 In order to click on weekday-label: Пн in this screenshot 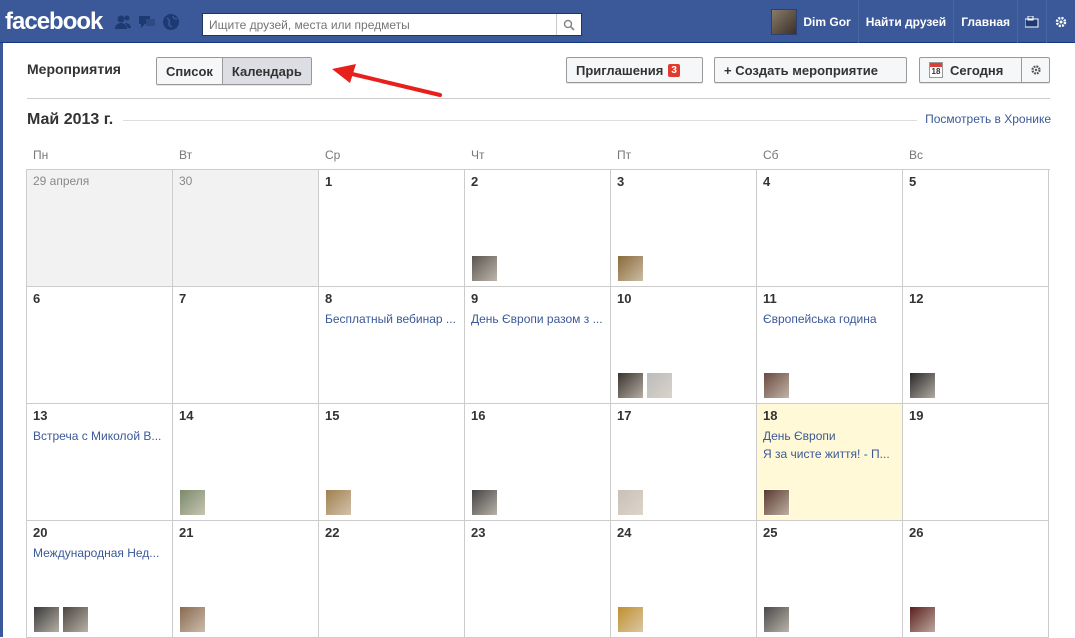, I will do `click(41, 155)`.